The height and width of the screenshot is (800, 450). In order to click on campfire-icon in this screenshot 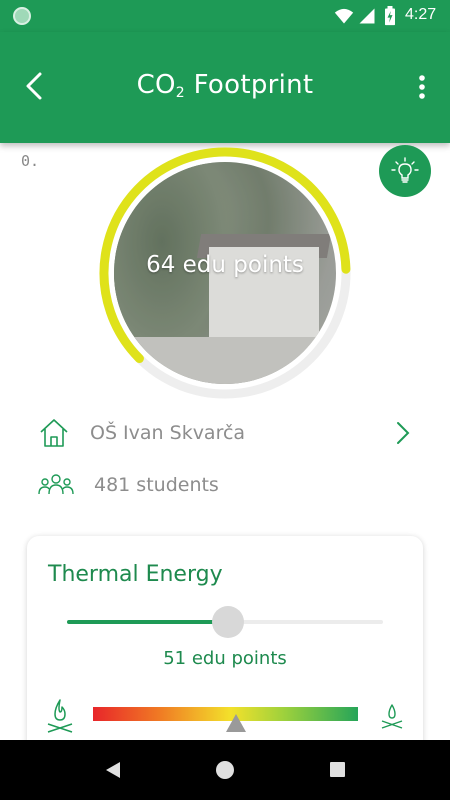, I will do `click(60, 716)`.